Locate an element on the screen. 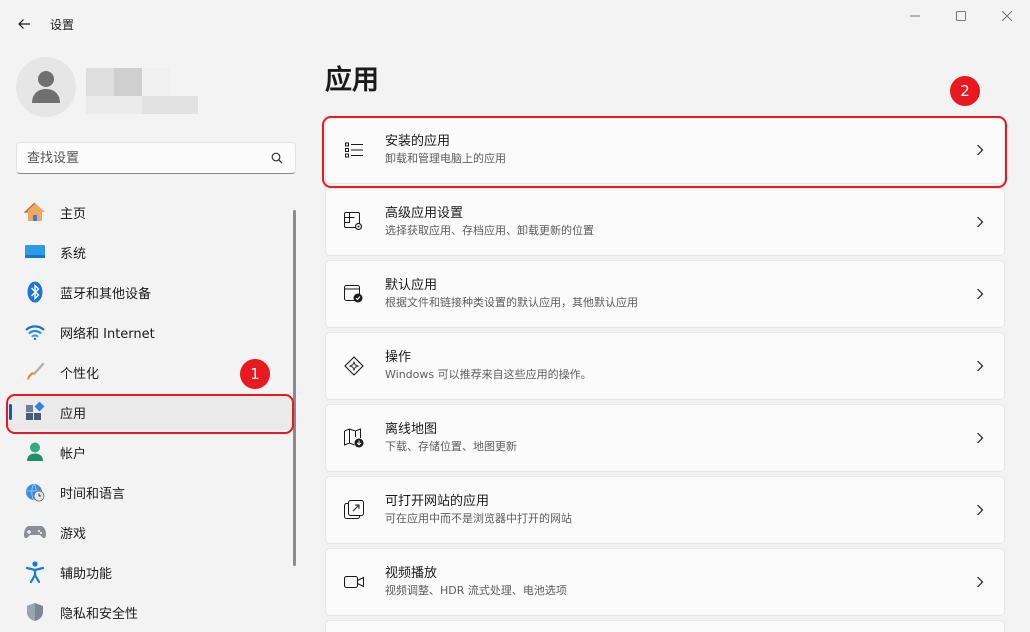  back-arrow-icon is located at coordinates (24, 24).